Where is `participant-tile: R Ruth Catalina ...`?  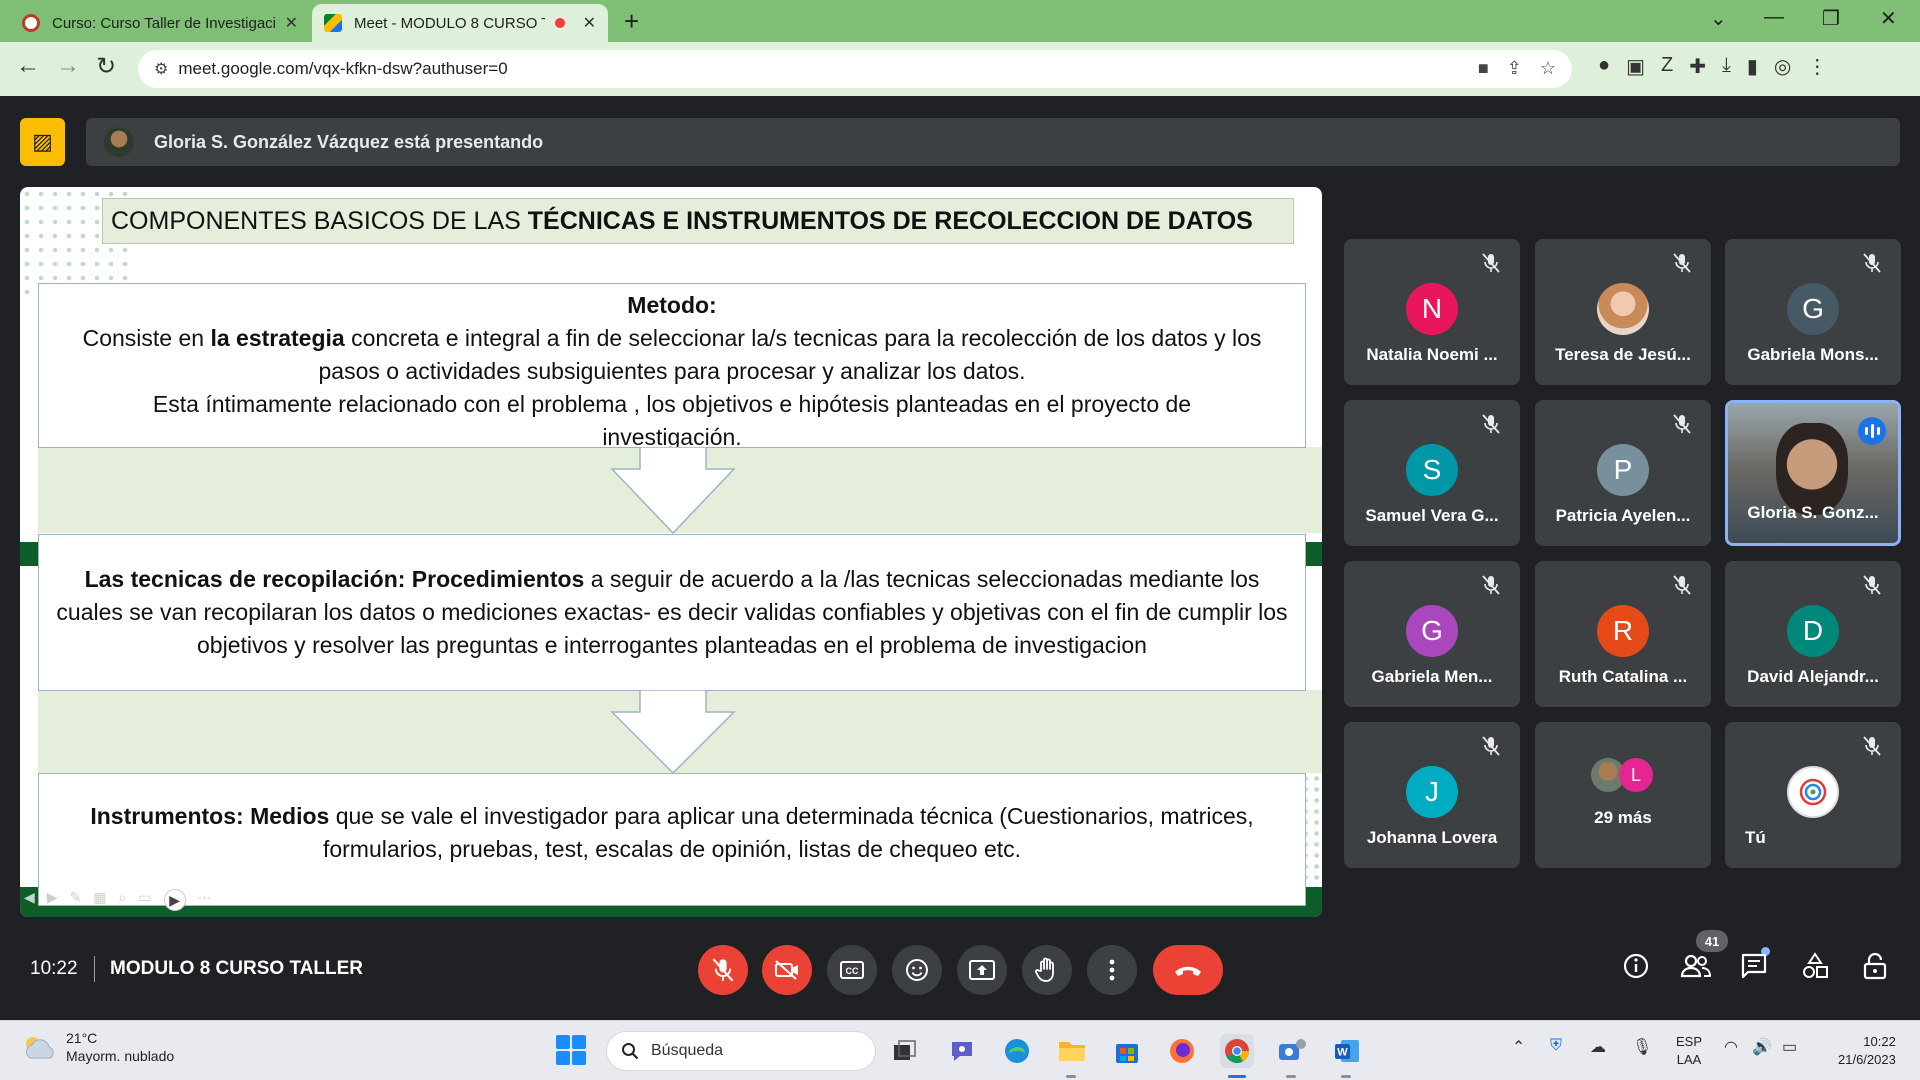 participant-tile: R Ruth Catalina ... is located at coordinates (1623, 634).